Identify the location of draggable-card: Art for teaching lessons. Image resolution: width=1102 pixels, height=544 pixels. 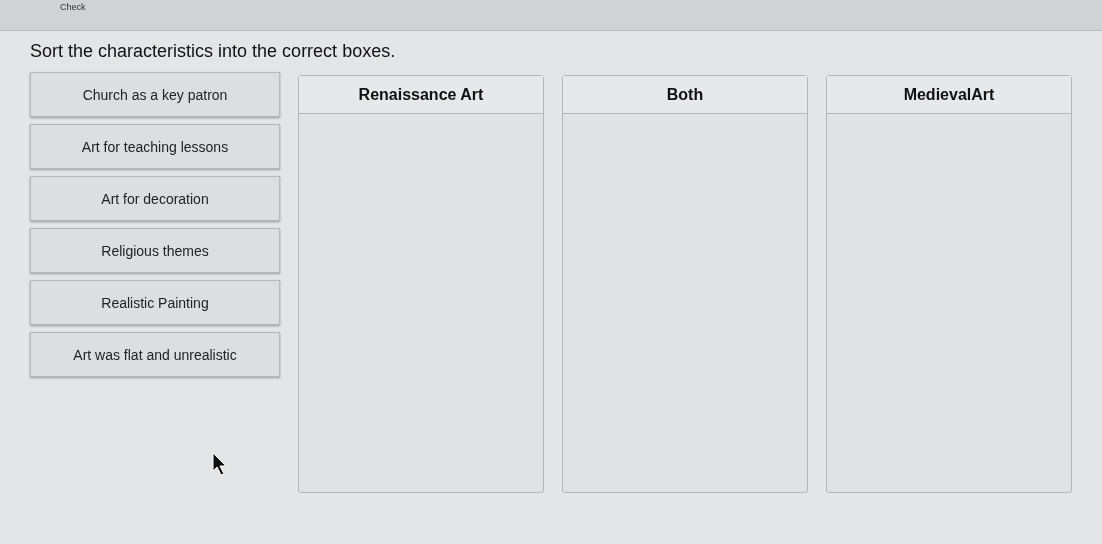
(155, 146).